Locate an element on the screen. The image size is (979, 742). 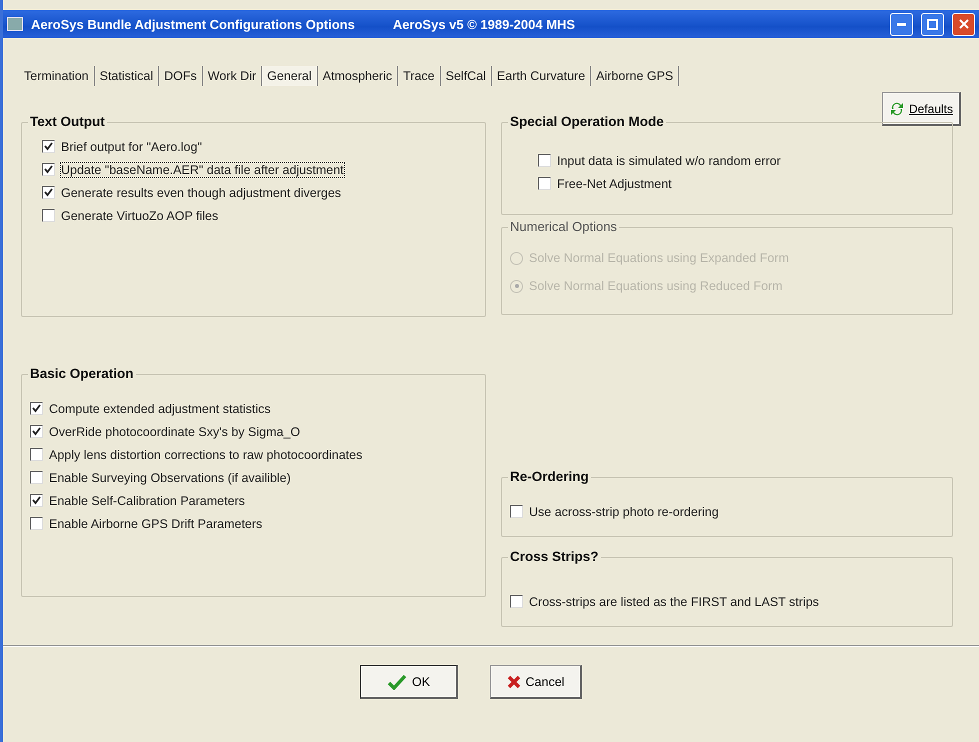
tab: DOFs is located at coordinates (181, 76).